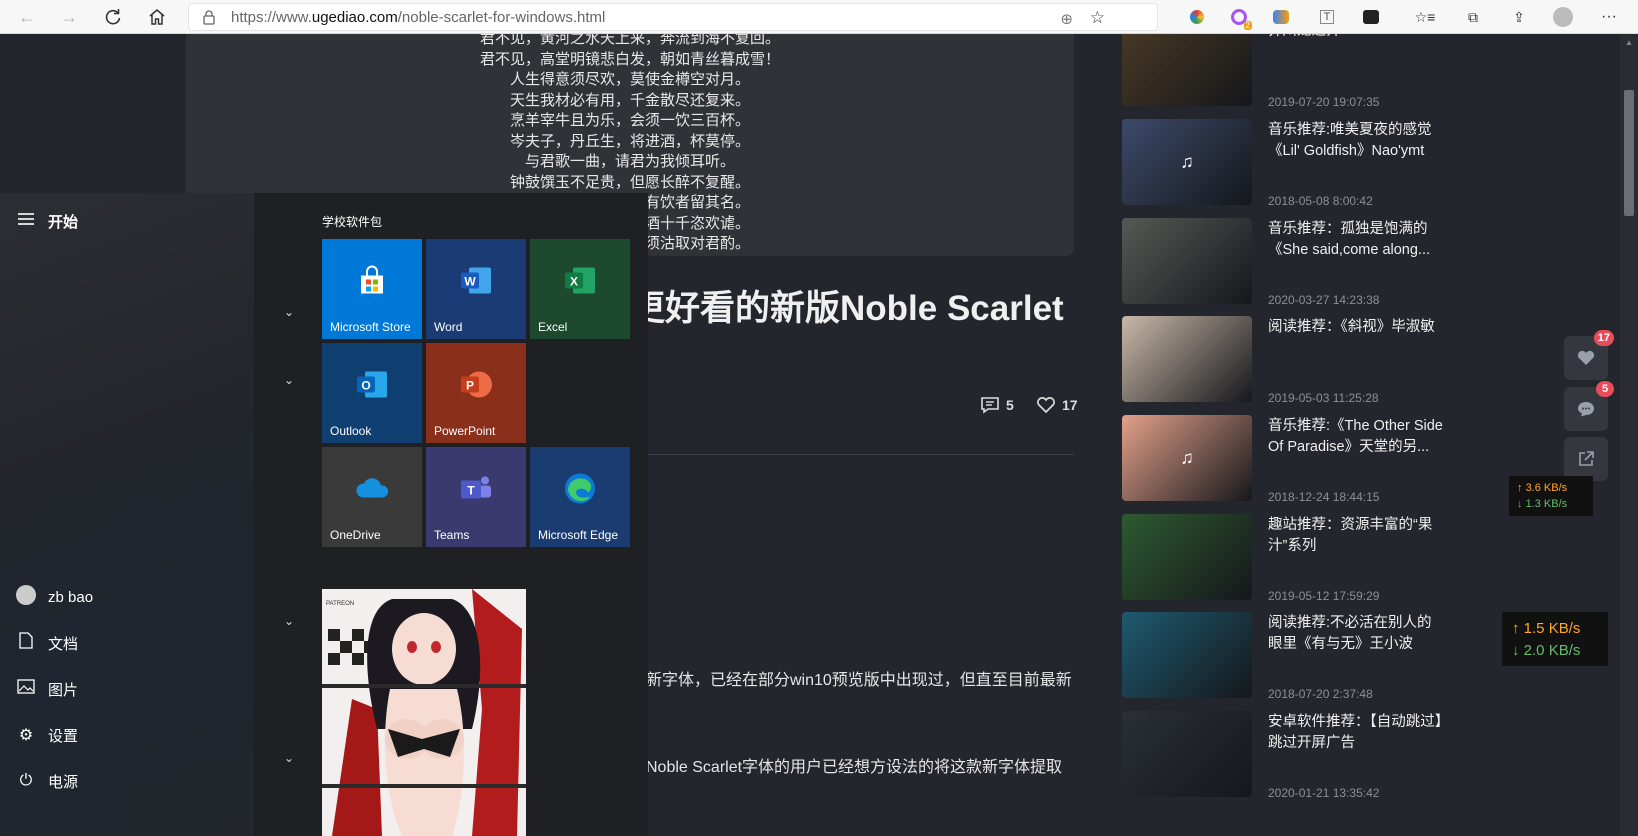 The width and height of the screenshot is (1638, 836). I want to click on extension-color-icon, so click(1197, 17).